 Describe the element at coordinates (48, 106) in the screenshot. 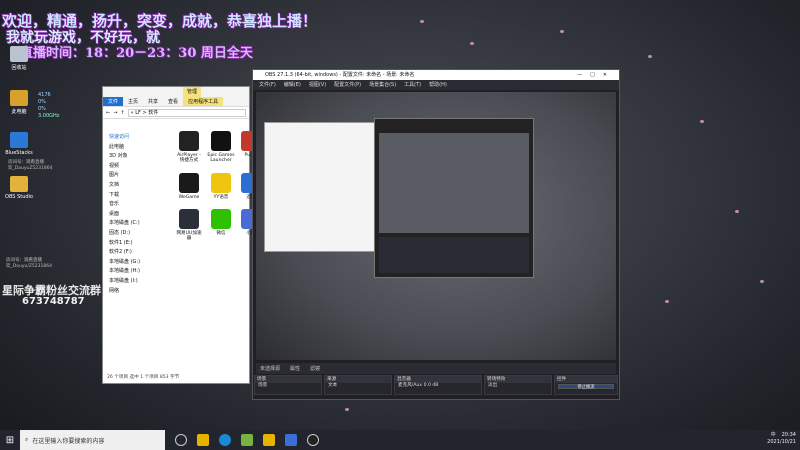

I see `sysinfo-widget: 4176 0% 0% 3.00GHz` at that location.